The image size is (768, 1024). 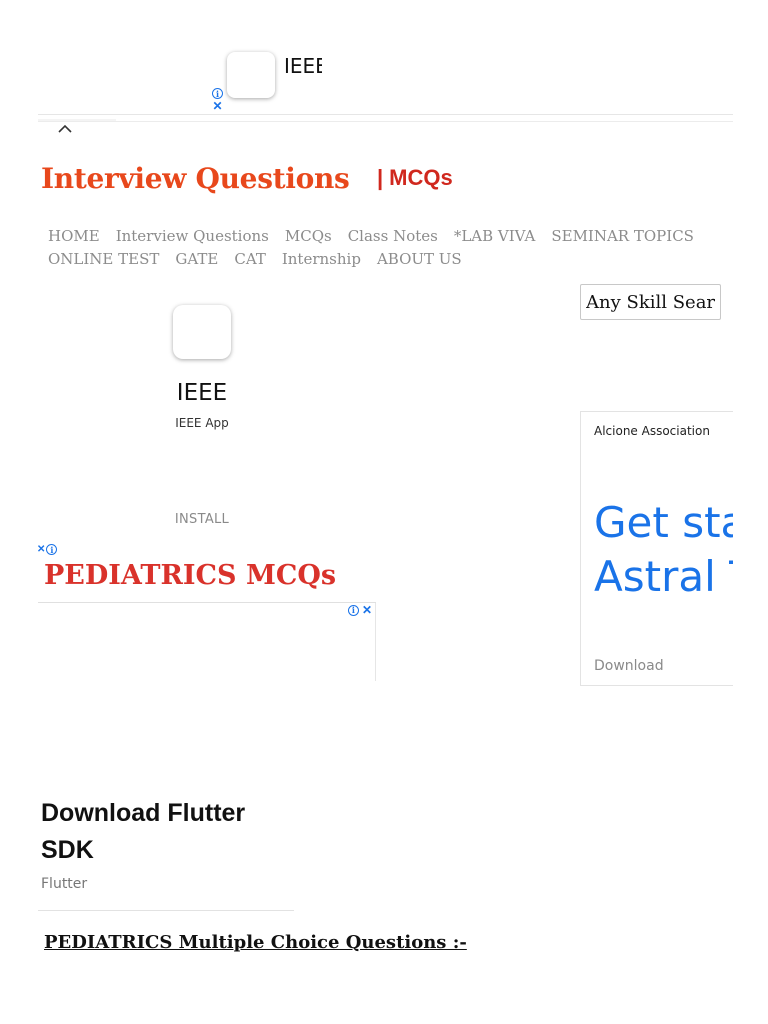 What do you see at coordinates (202, 519) in the screenshot?
I see `install-button: INSTALL` at bounding box center [202, 519].